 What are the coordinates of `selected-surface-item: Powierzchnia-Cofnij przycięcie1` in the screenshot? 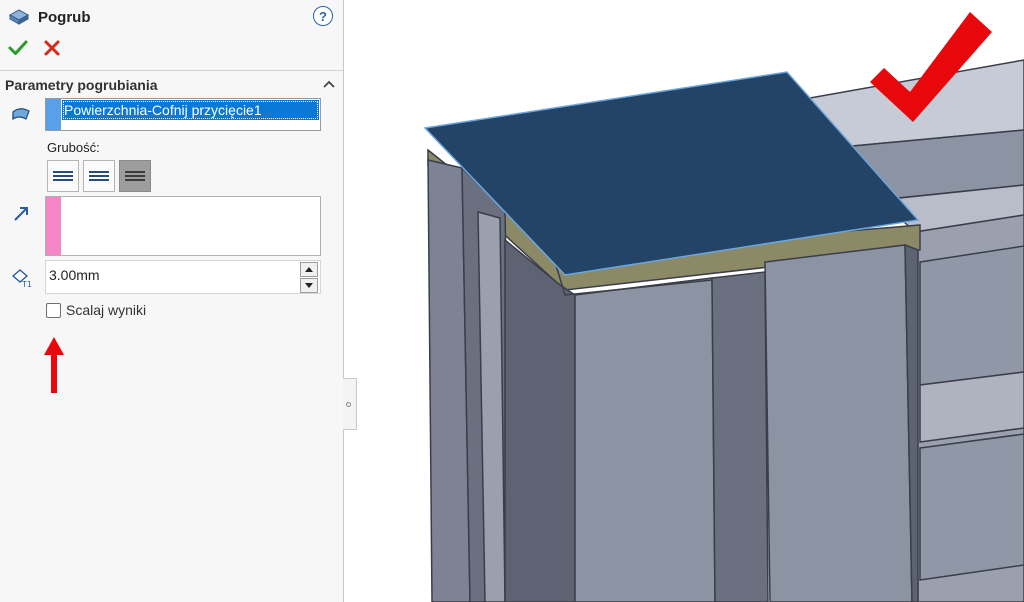 It's located at (190, 110).